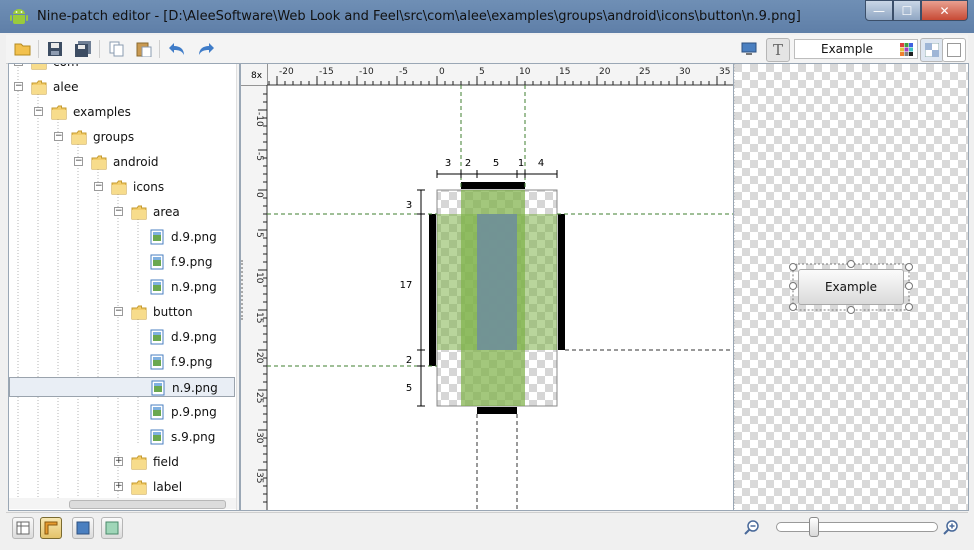  I want to click on row-measure-1: 3, so click(409, 205).